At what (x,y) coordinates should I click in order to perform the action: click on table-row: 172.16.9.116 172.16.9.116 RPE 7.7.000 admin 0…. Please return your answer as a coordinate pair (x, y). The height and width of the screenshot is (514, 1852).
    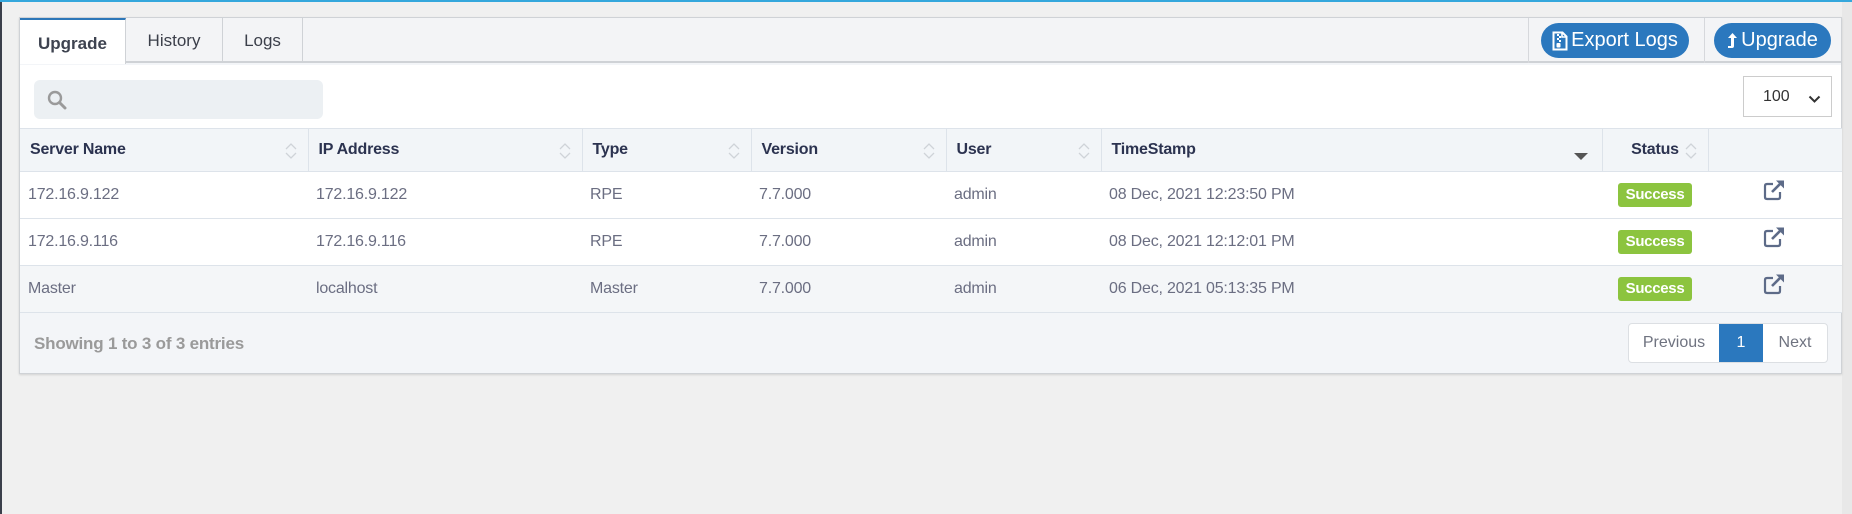
    Looking at the image, I should click on (931, 242).